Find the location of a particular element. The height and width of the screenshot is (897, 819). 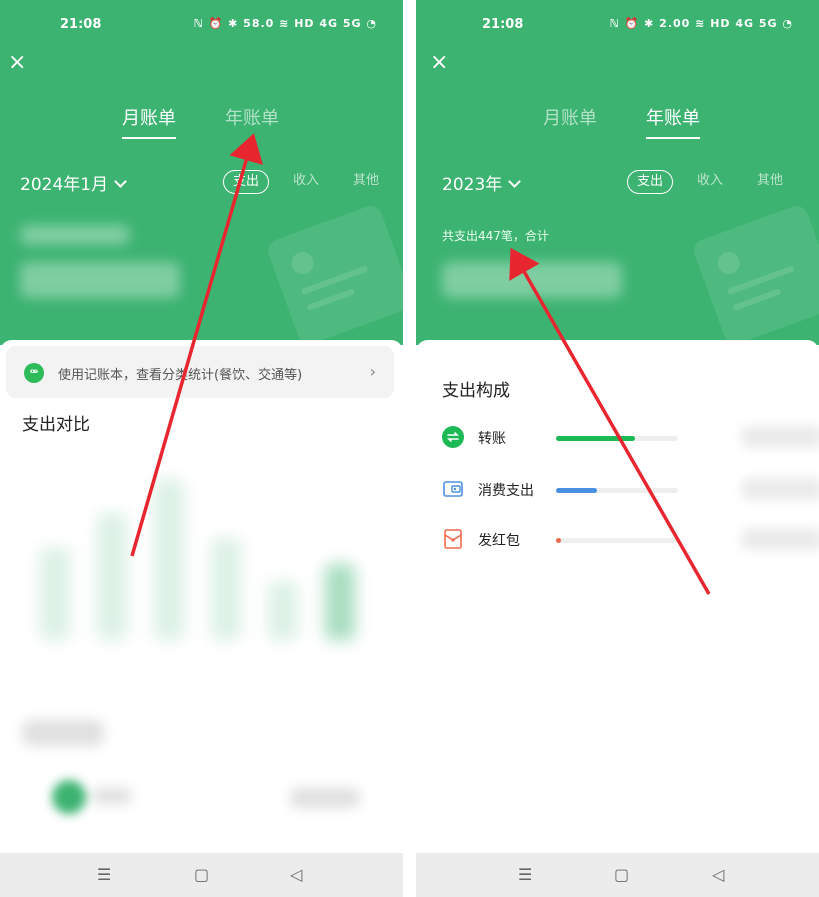

period-label: 2023年 is located at coordinates (472, 185).